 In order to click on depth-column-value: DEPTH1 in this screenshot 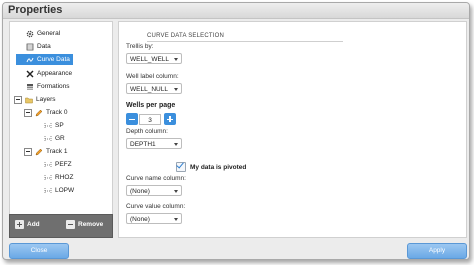, I will do `click(143, 144)`.